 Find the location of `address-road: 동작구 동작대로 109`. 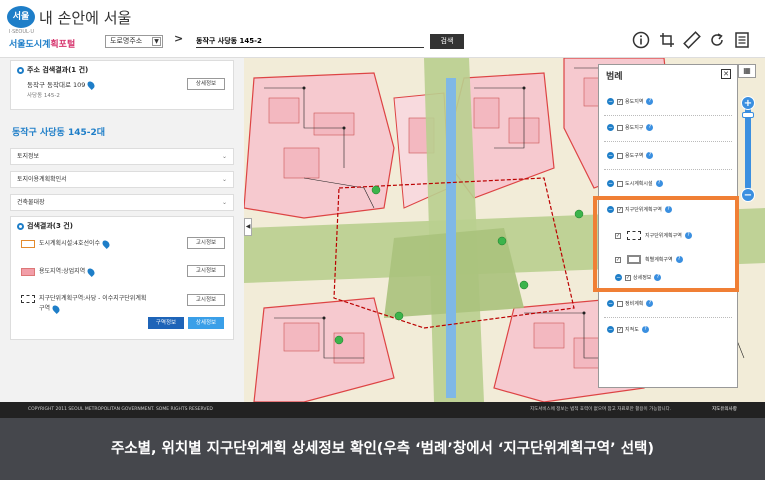

address-road: 동작구 동작대로 109 is located at coordinates (62, 84).